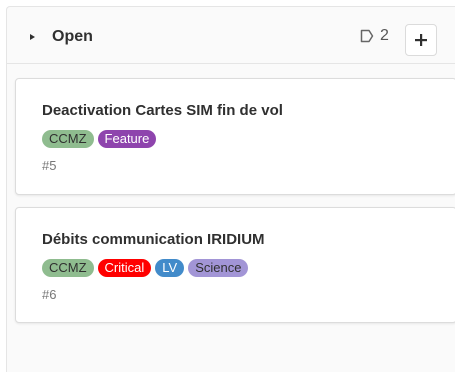 This screenshot has width=455, height=372. I want to click on label-feature: Feature, so click(127, 139).